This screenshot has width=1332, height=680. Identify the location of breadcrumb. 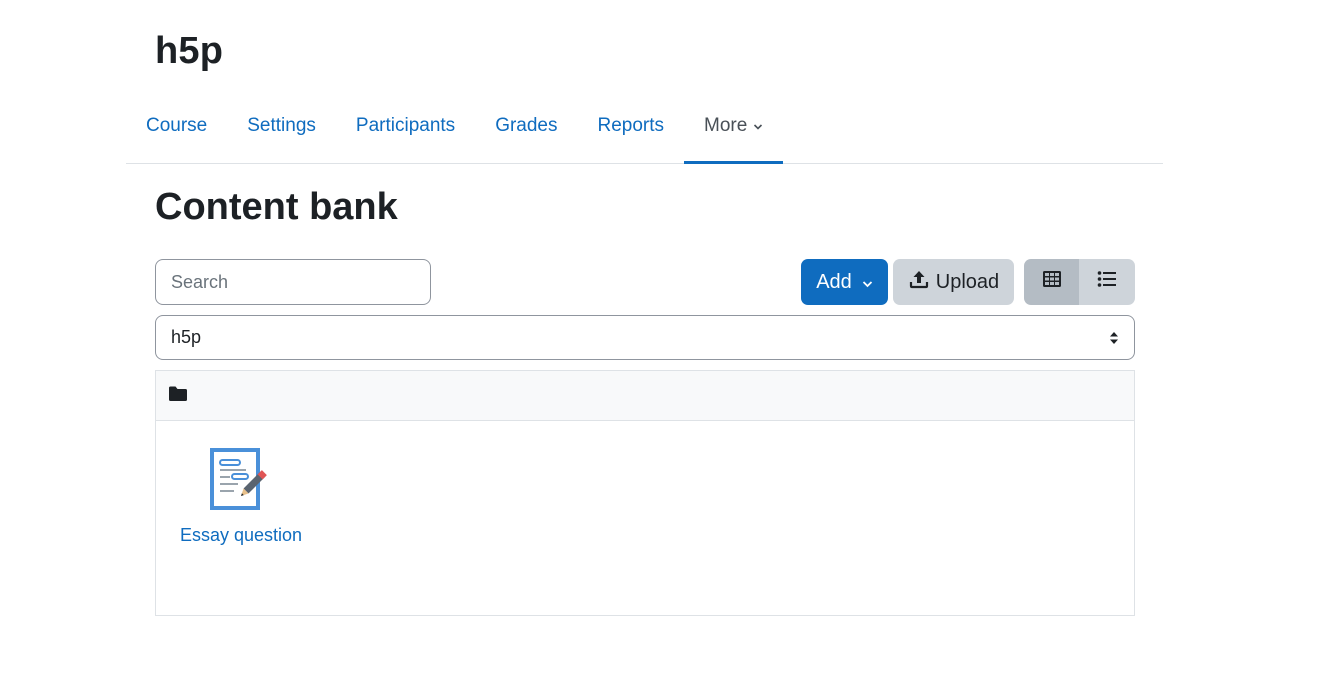
(645, 396).